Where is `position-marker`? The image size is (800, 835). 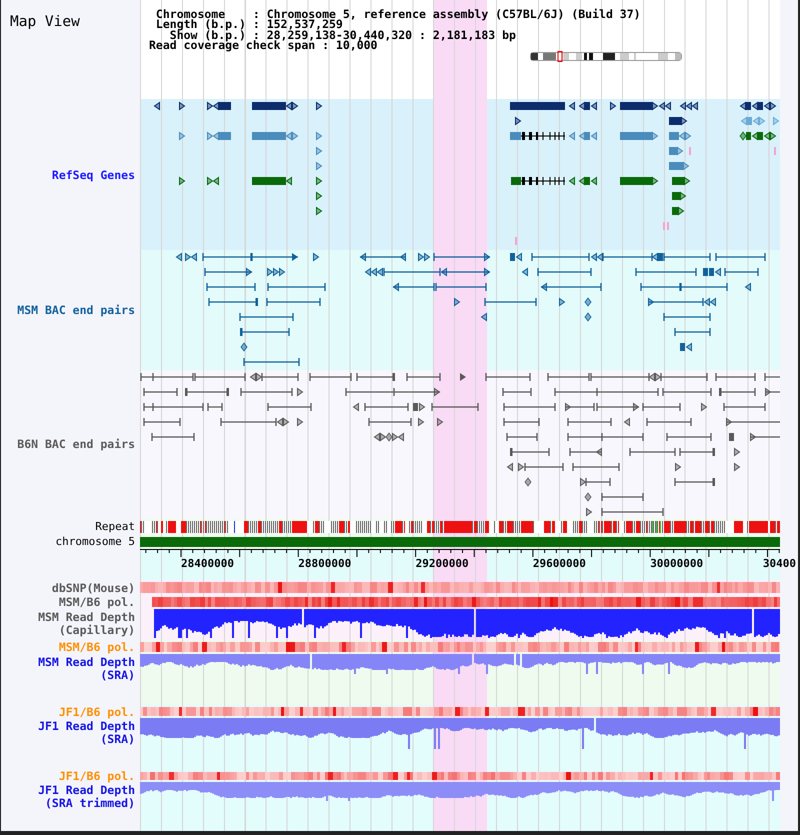 position-marker is located at coordinates (560, 56).